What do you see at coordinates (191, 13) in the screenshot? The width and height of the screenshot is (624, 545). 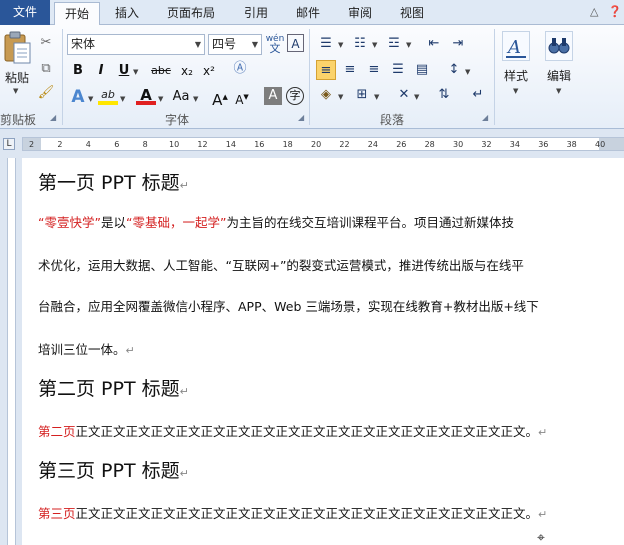 I see `tab-page-layout: 页面布局` at bounding box center [191, 13].